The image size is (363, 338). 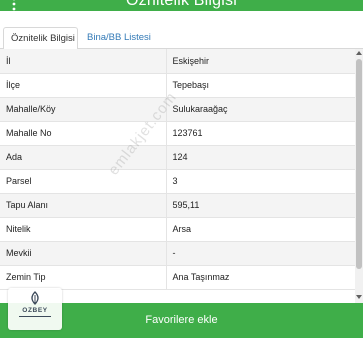 What do you see at coordinates (260, 133) in the screenshot?
I see `attribute-value: 123761` at bounding box center [260, 133].